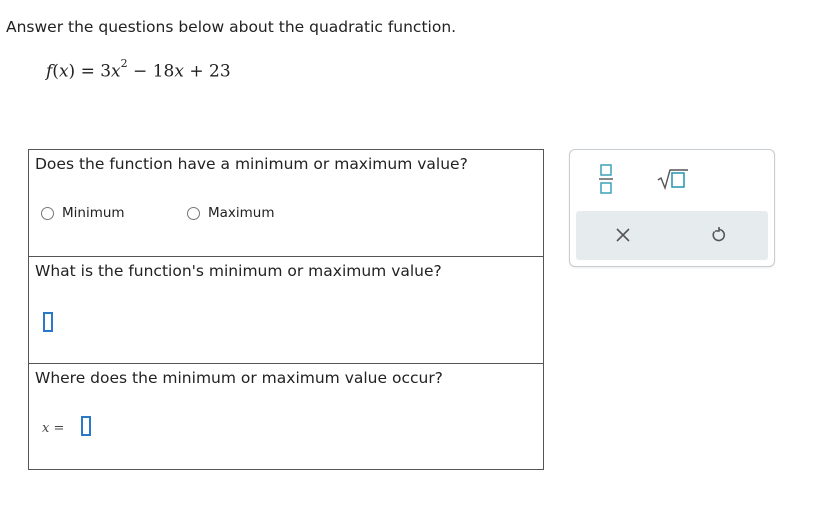  Describe the element at coordinates (48, 322) in the screenshot. I see `value-answer-input` at that location.